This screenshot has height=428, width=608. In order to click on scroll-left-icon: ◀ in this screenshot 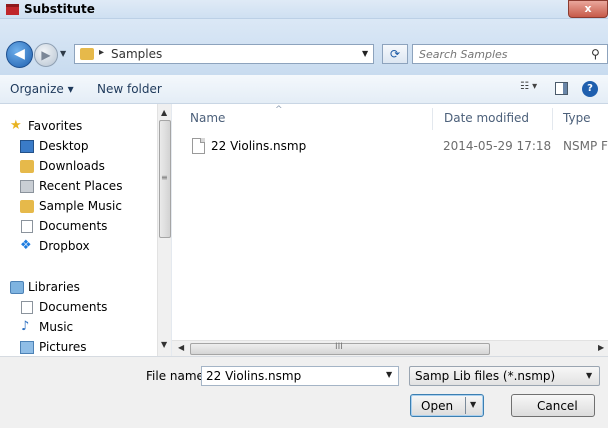, I will do `click(181, 347)`.